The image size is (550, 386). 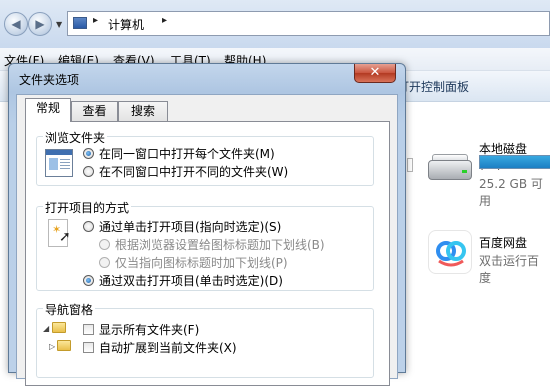 What do you see at coordinates (88, 171) in the screenshot?
I see `radio-new-window` at bounding box center [88, 171].